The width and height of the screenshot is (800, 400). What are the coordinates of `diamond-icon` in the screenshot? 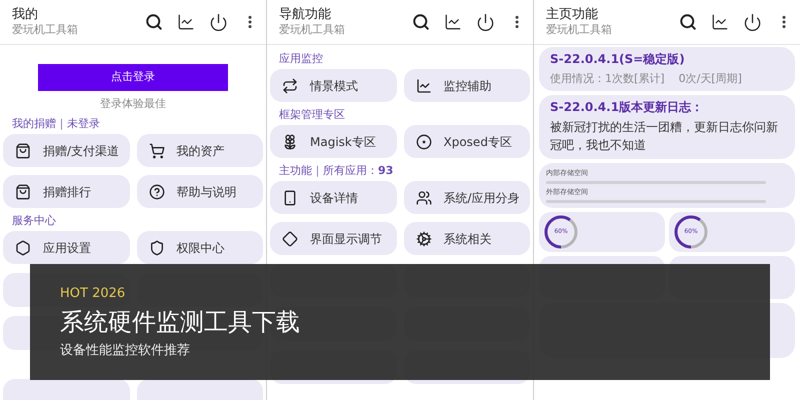 It's located at (290, 238).